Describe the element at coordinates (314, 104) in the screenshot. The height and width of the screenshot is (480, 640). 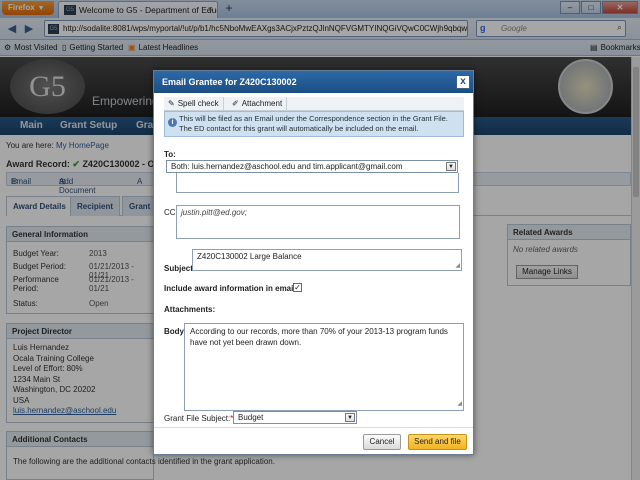
I see `editor-toolbar: ✎ Spell check ✐ Attachment` at that location.